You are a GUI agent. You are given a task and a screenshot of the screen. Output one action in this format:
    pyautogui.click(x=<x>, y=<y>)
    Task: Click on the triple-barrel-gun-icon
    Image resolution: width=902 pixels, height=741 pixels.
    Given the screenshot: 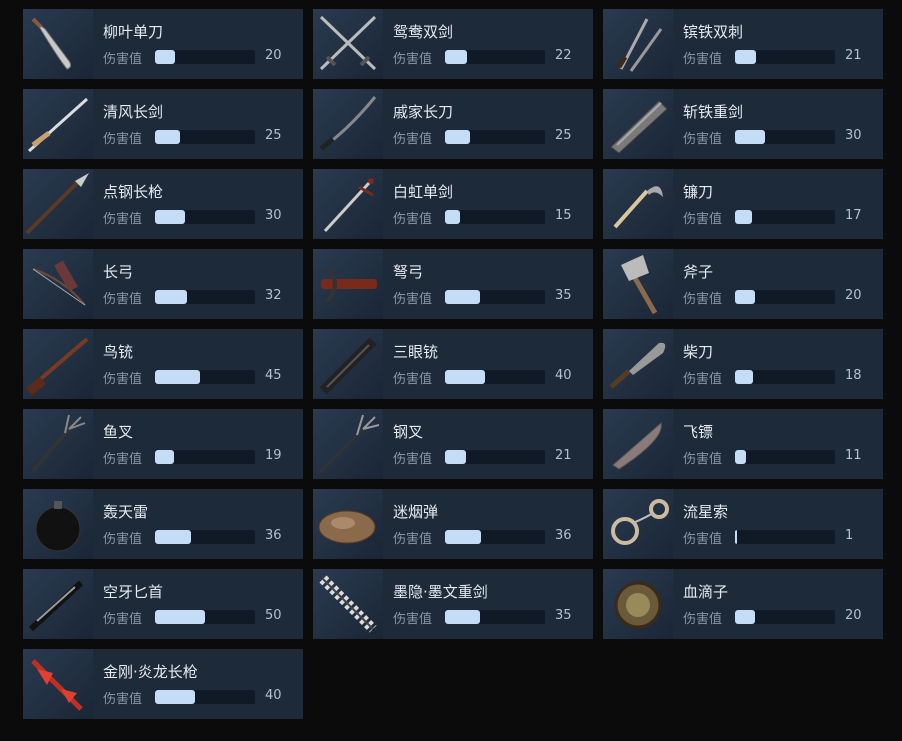 What is the action you would take?
    pyautogui.click(x=348, y=364)
    